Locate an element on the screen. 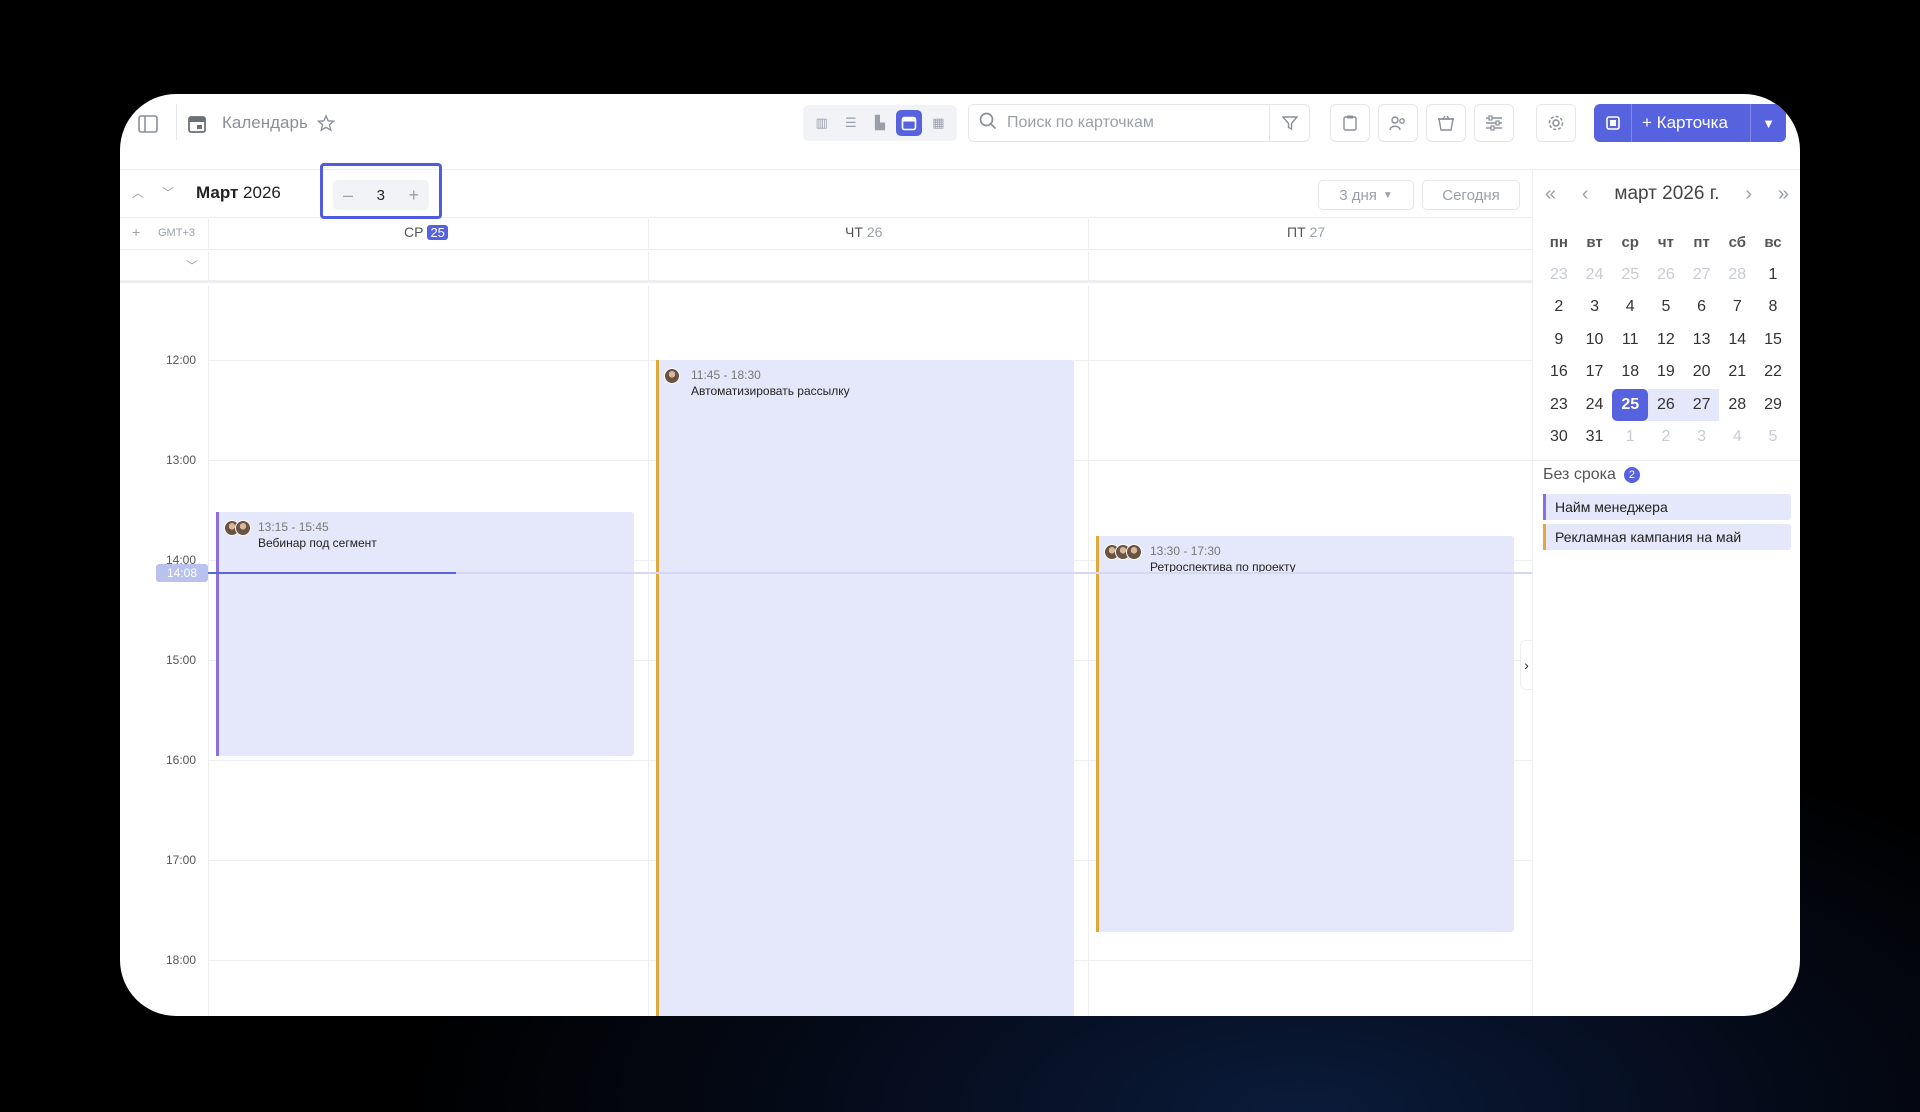 The width and height of the screenshot is (1920, 1112). hour-label: 16:00 is located at coordinates (181, 760).